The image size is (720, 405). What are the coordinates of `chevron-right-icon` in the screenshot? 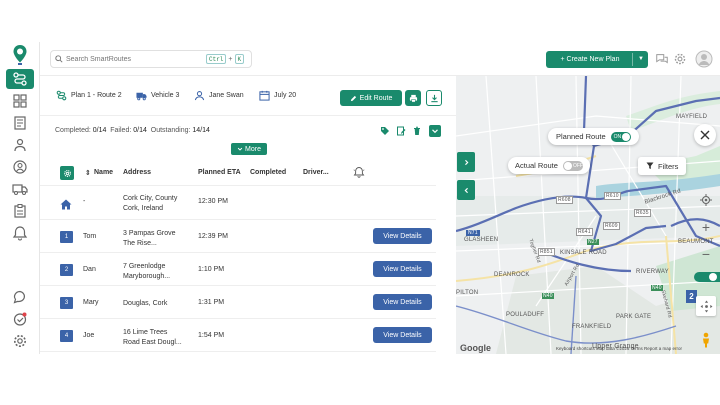 It's located at (466, 162).